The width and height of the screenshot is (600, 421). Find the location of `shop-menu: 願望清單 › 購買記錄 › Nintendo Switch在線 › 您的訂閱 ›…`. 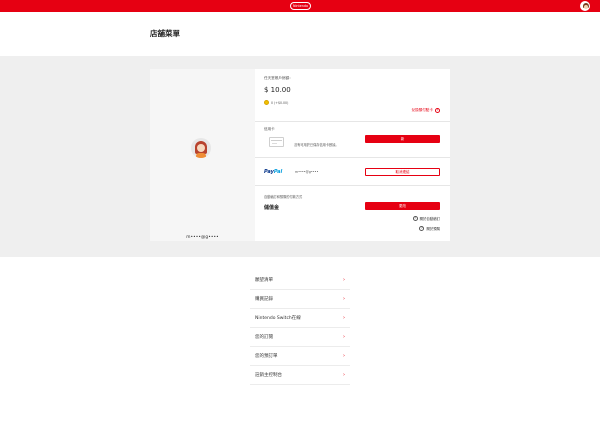

shop-menu: 願望清單 › 購買記錄 › Nintendo Switch在線 › 您的訂閱 ›… is located at coordinates (300, 328).